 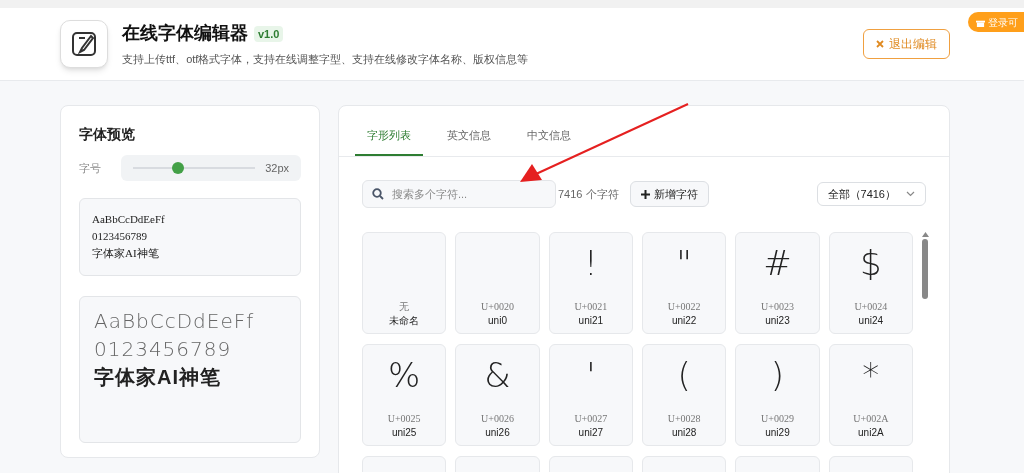 What do you see at coordinates (269, 33) in the screenshot?
I see `version-badge: v1.0` at bounding box center [269, 33].